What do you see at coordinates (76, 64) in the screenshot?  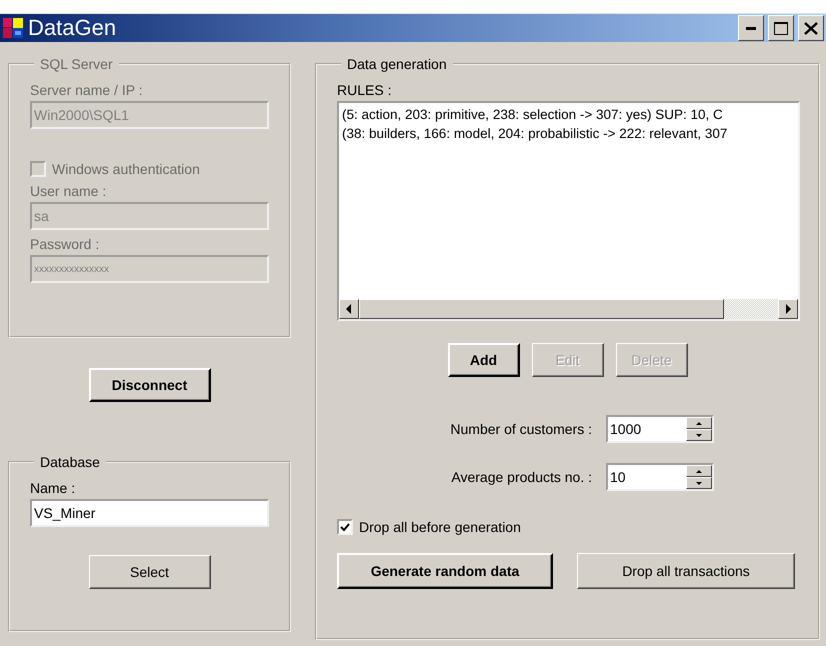 I see `group-title: SQL Server` at bounding box center [76, 64].